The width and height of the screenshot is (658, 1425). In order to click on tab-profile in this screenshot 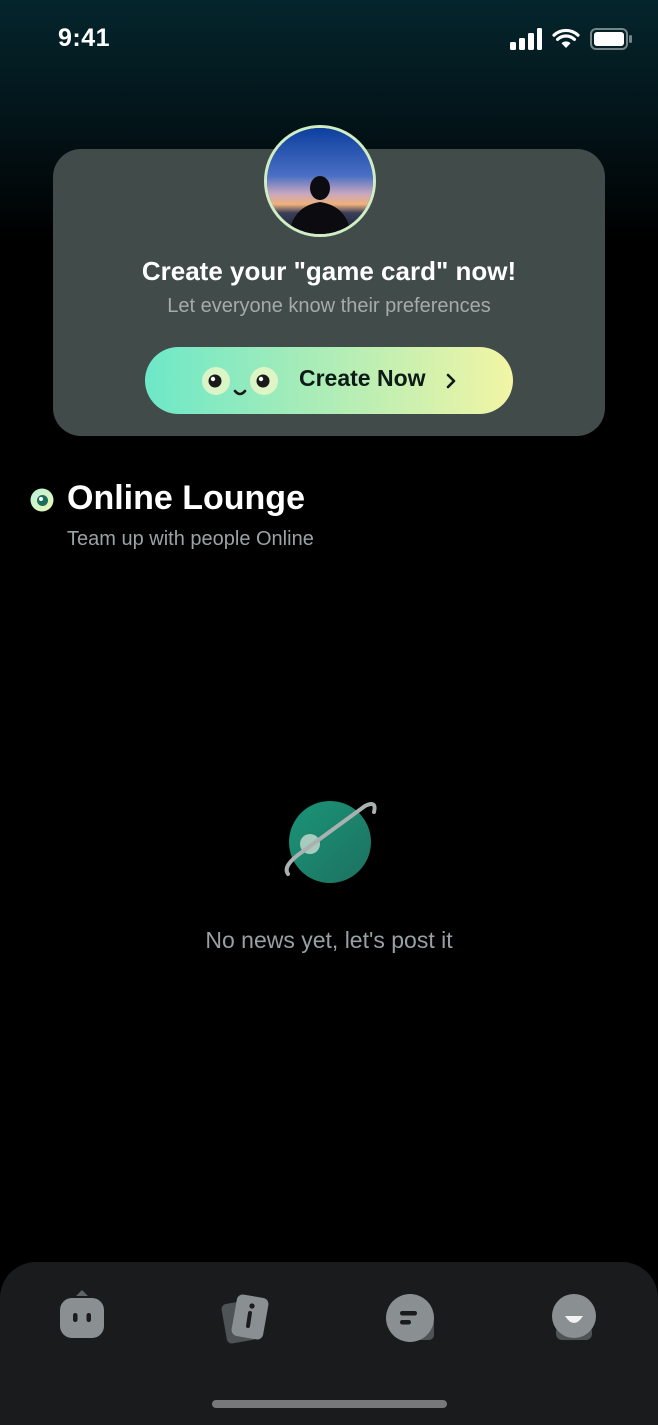, I will do `click(574, 1318)`.